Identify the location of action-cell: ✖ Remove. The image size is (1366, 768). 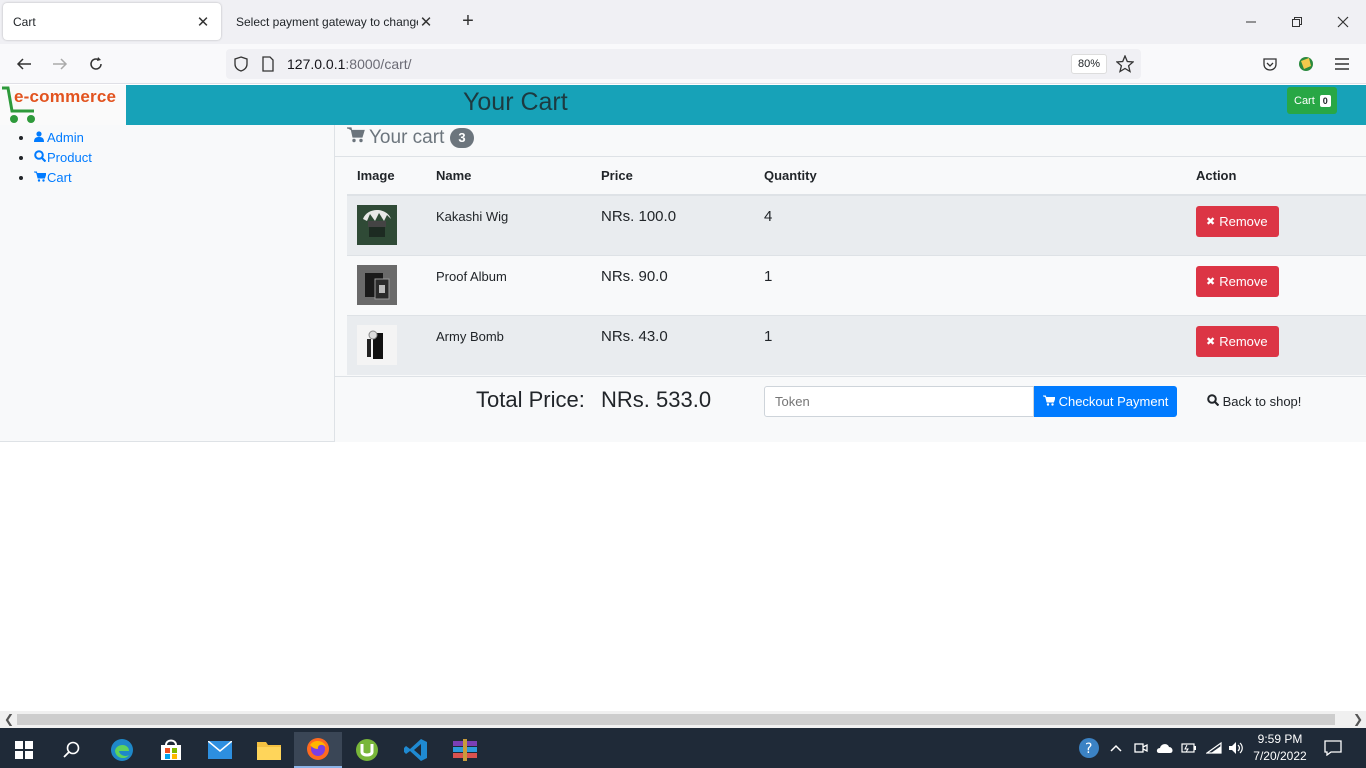
(1276, 344).